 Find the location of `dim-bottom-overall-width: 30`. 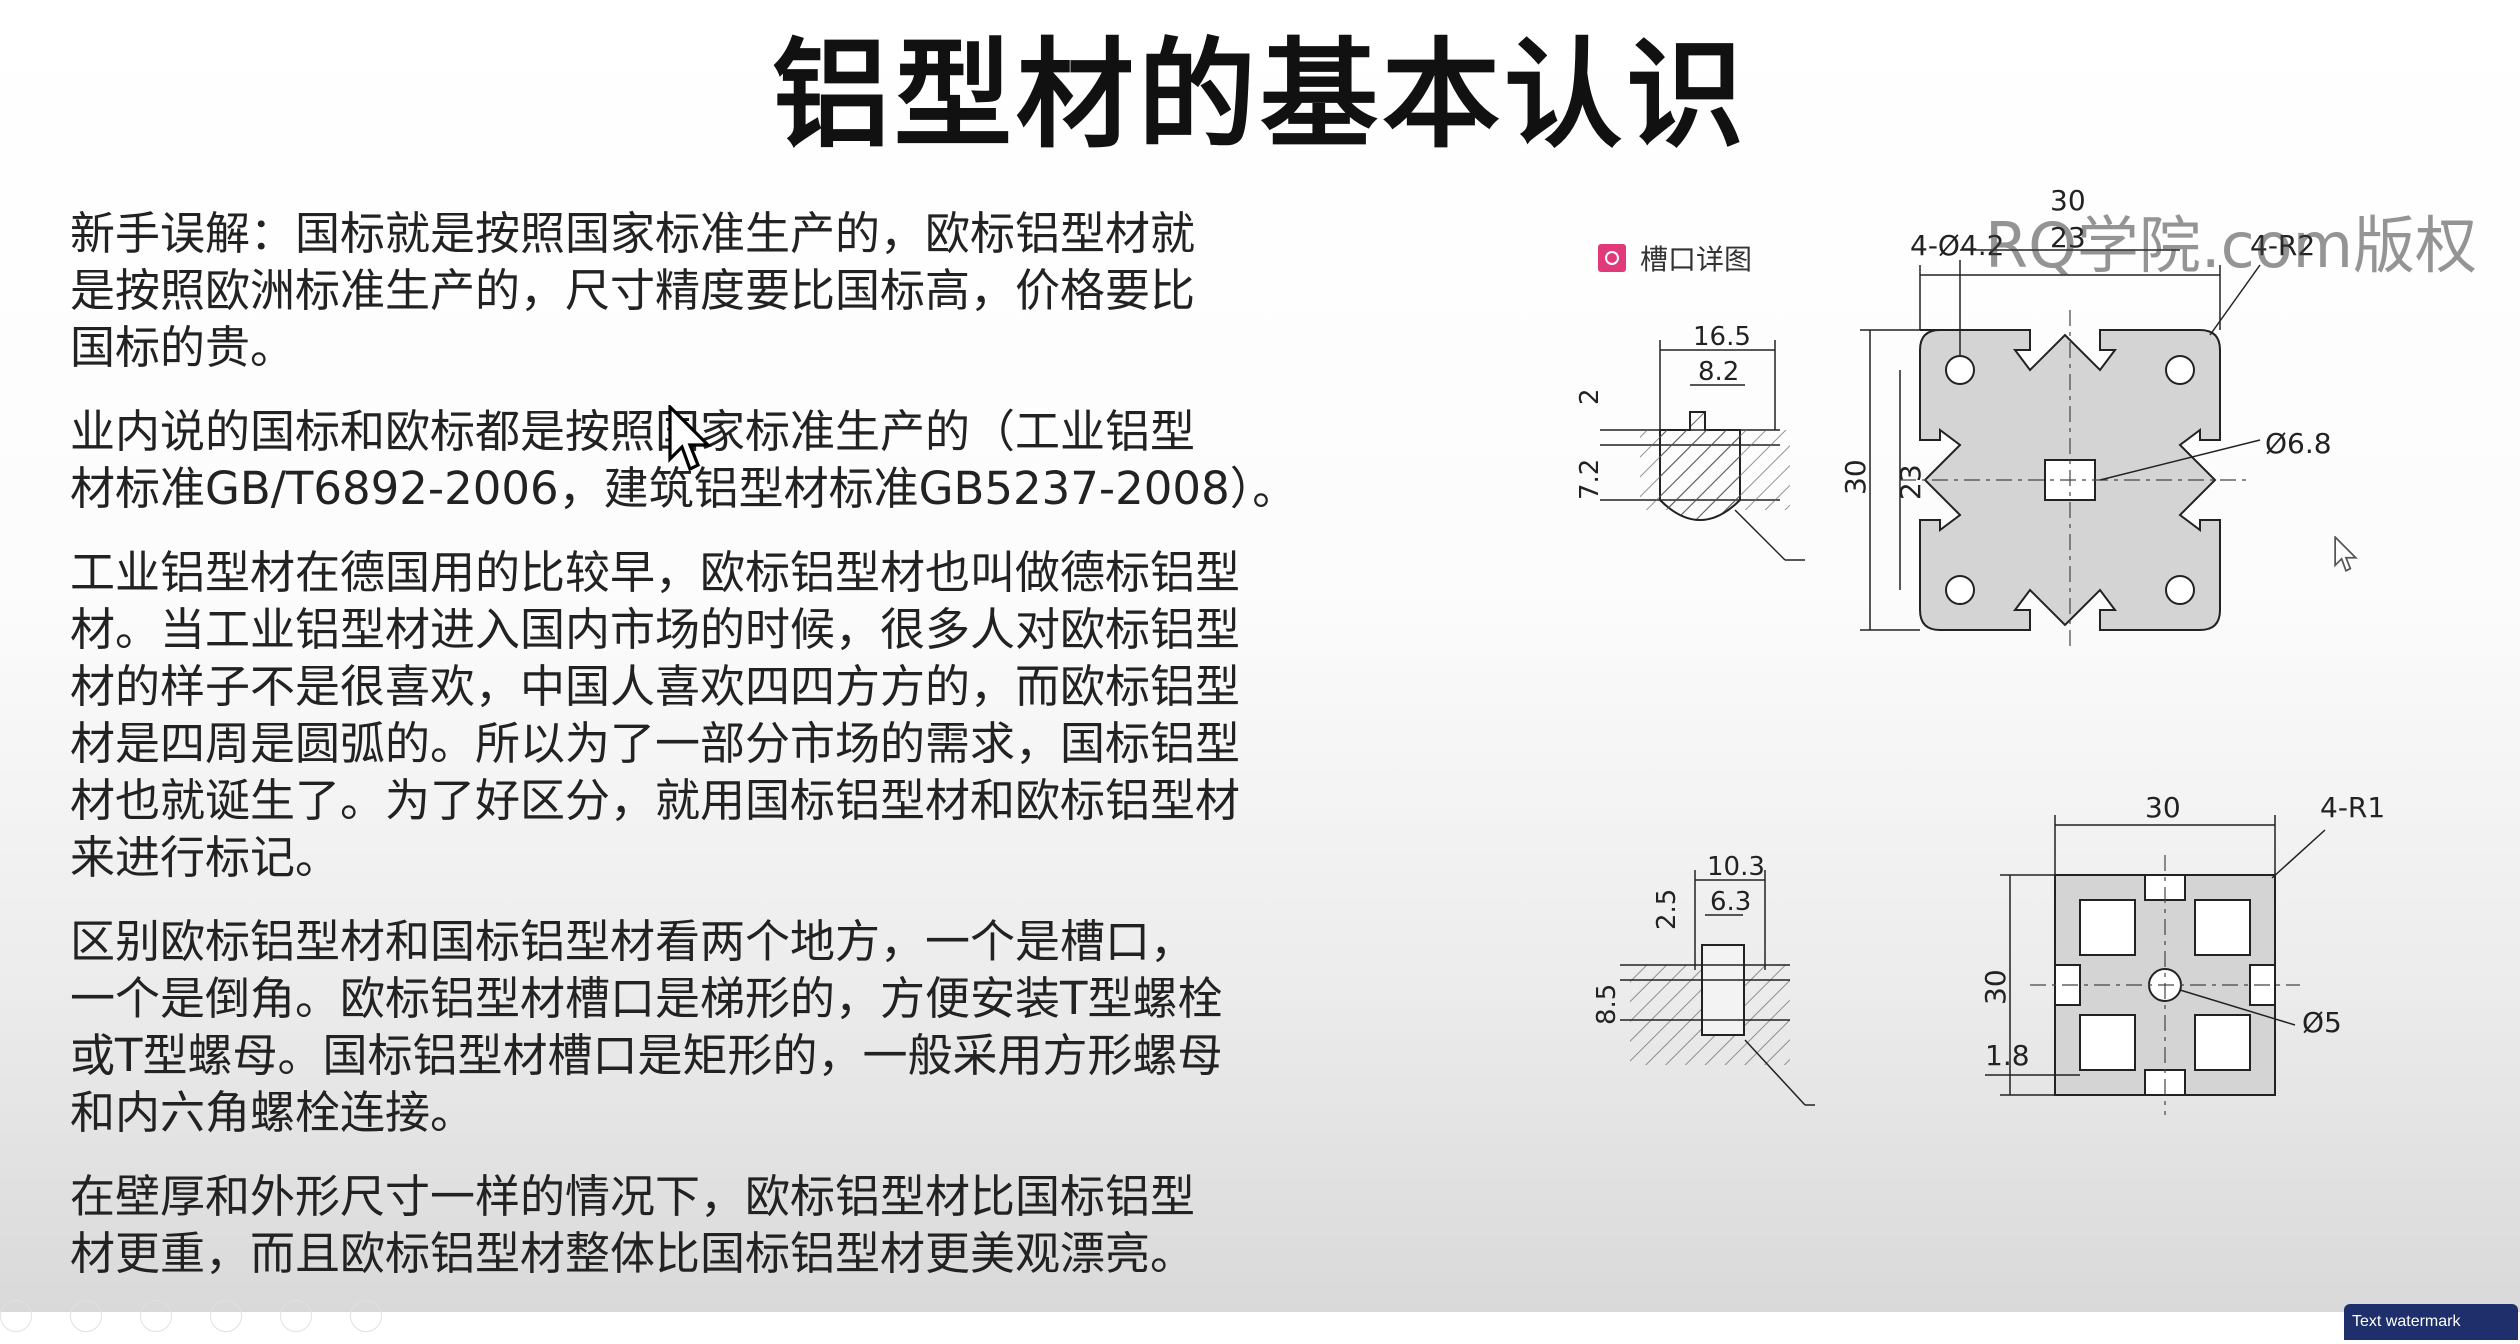

dim-bottom-overall-width: 30 is located at coordinates (2163, 807).